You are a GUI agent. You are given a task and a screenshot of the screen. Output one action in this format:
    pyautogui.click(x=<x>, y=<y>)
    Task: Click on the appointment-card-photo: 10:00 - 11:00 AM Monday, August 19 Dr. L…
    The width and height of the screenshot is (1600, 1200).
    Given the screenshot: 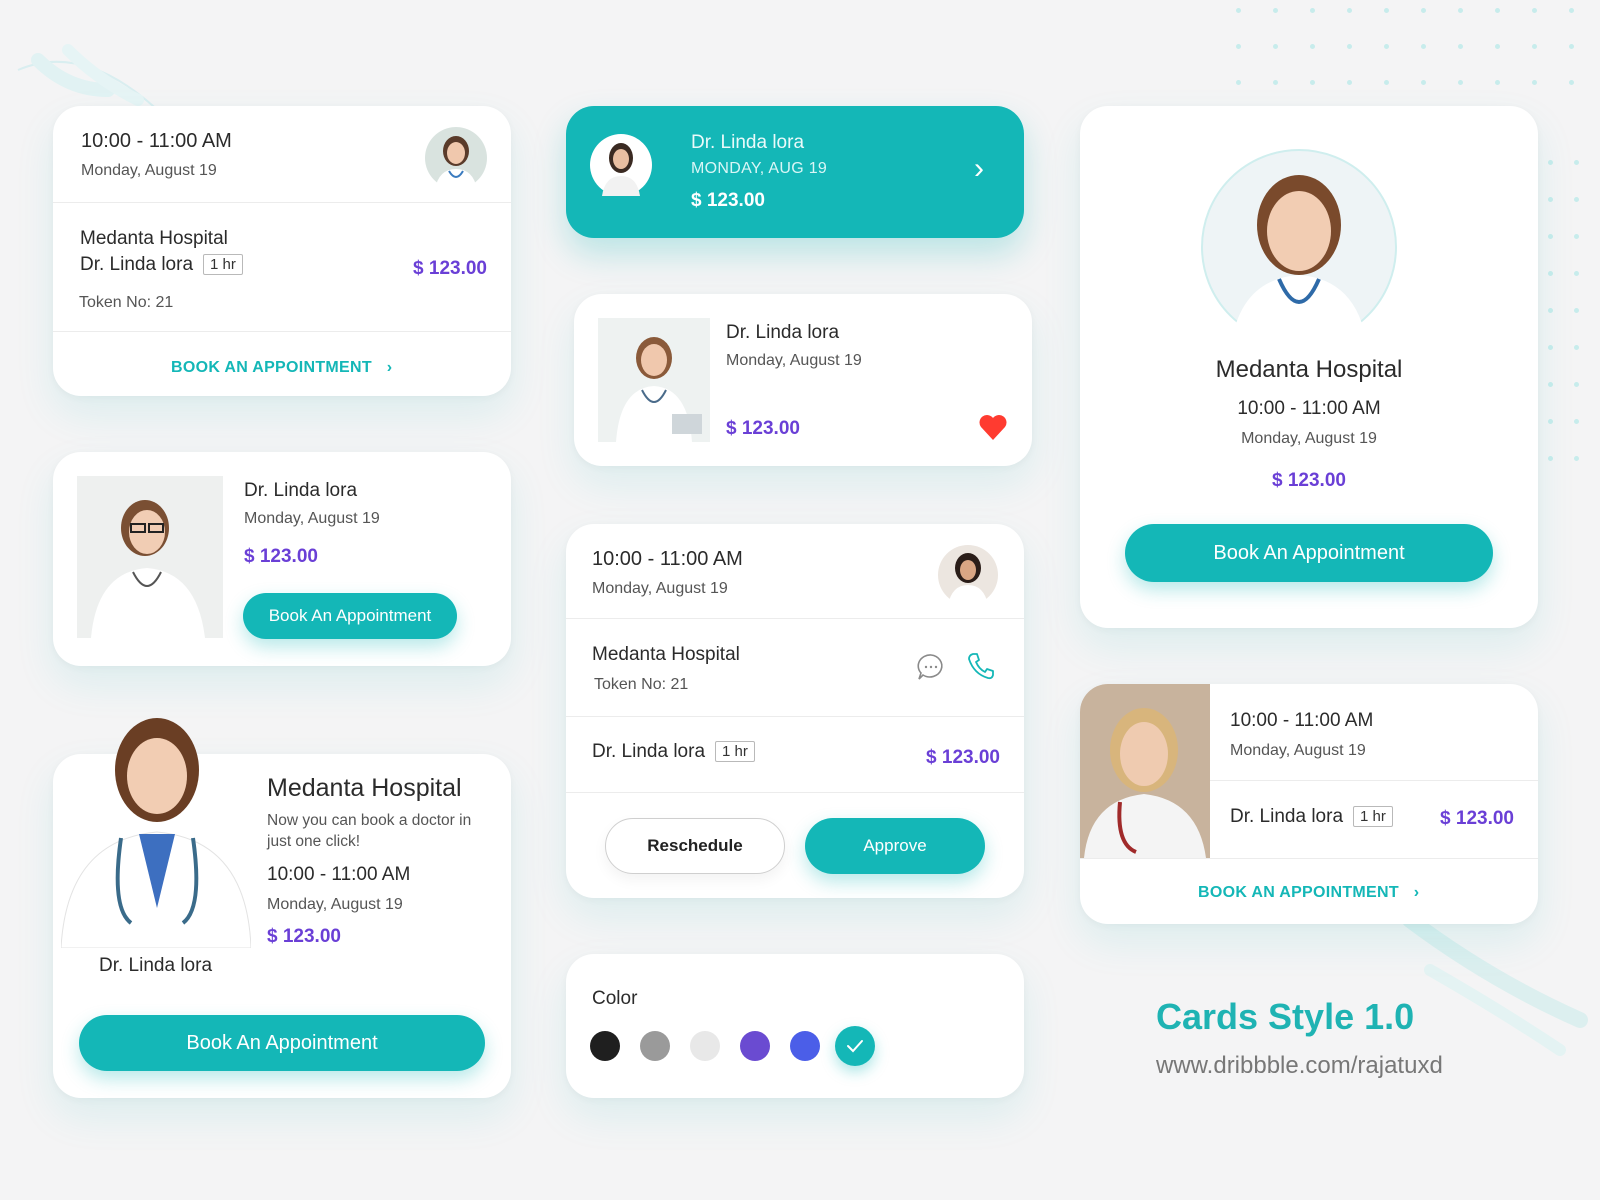 What is the action you would take?
    pyautogui.click(x=1309, y=804)
    